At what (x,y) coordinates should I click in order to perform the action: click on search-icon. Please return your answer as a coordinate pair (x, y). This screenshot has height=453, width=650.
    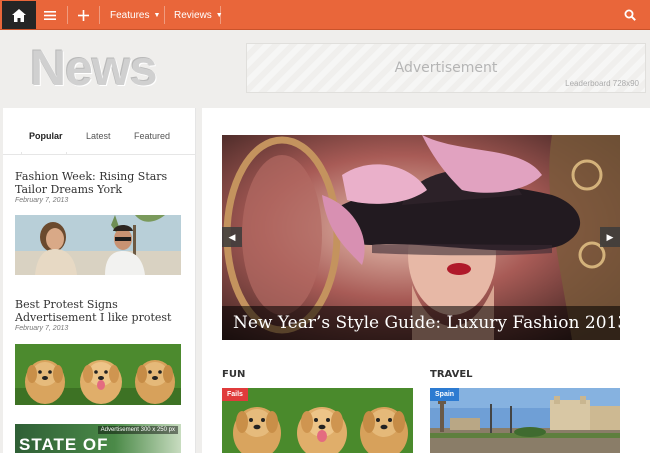
    Looking at the image, I should click on (630, 15).